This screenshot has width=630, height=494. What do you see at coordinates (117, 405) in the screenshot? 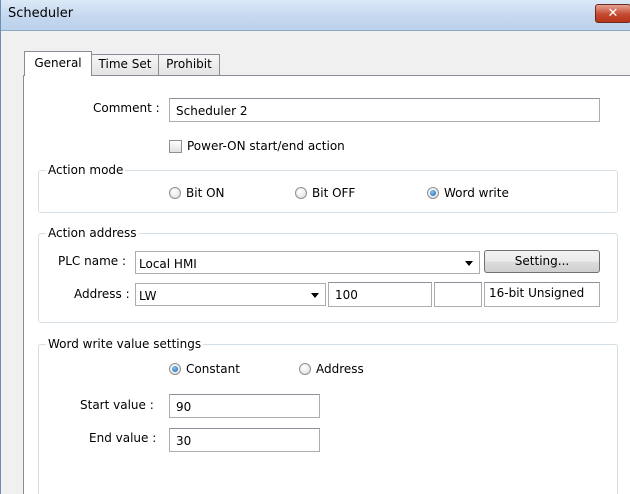
I see `start-value-label: Start value :` at bounding box center [117, 405].